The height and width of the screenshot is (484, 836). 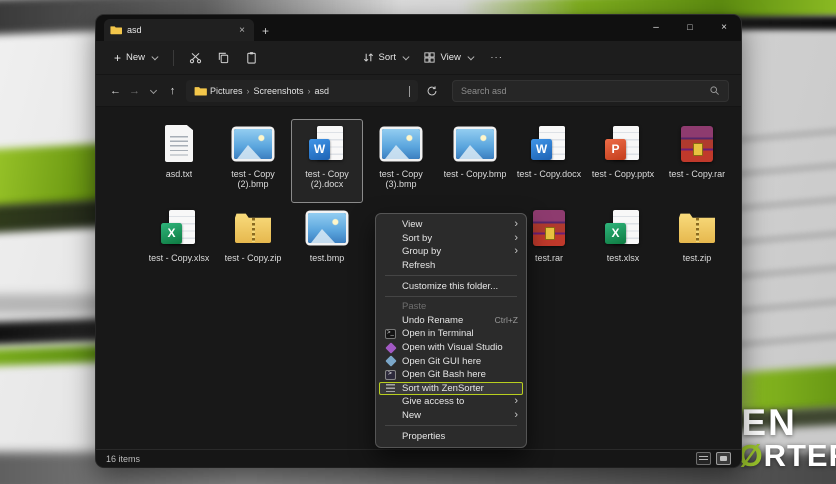 I want to click on copy-button, so click(x=224, y=58).